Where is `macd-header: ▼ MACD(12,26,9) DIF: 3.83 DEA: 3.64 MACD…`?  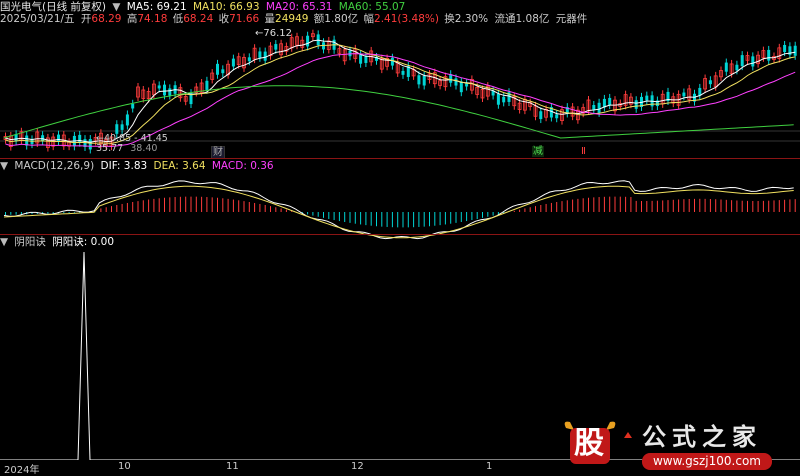 macd-header: ▼ MACD(12,26,9) DIF: 3.83 DEA: 3.64 MACD… is located at coordinates (138, 166).